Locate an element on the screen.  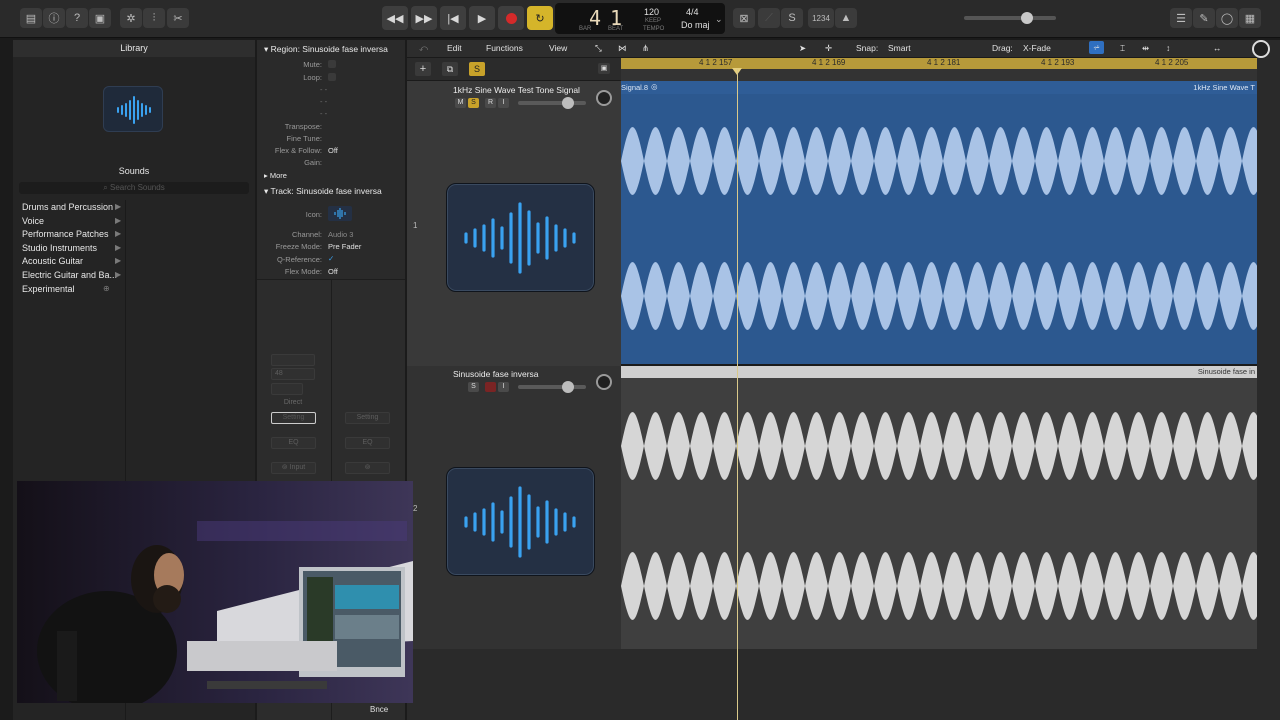
master-volume-slider is located at coordinates (1010, 18).